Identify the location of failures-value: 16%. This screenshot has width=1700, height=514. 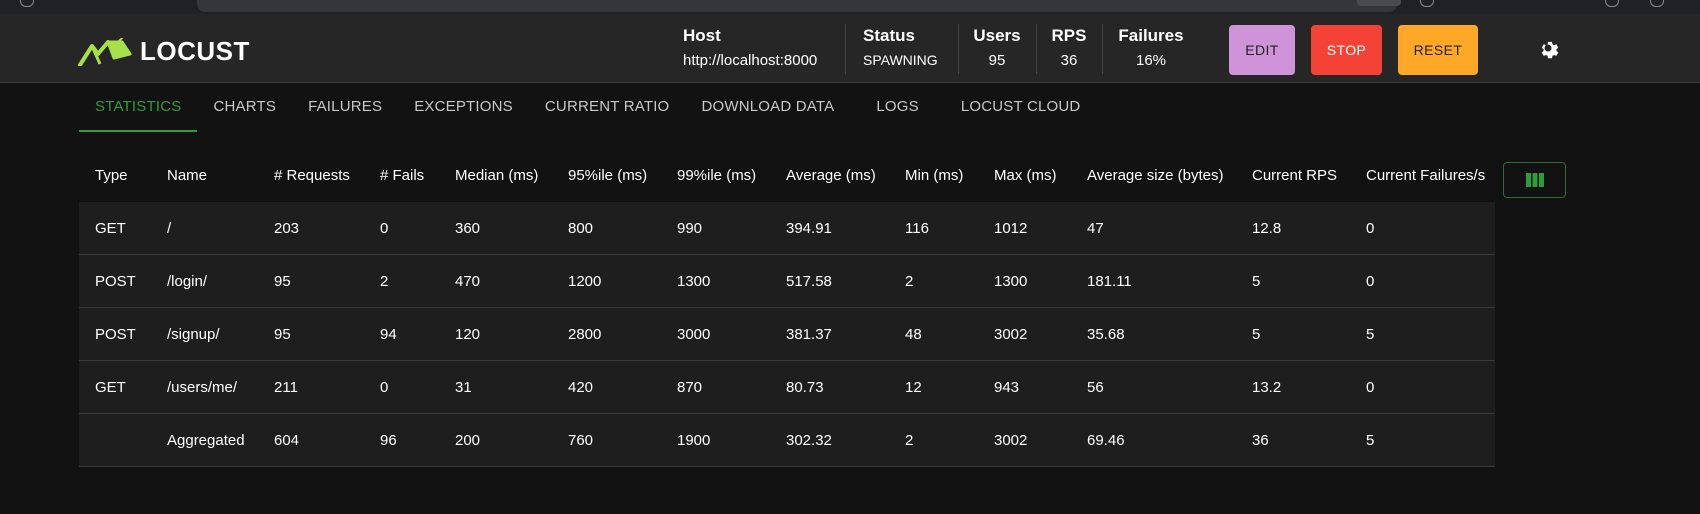
(1151, 60).